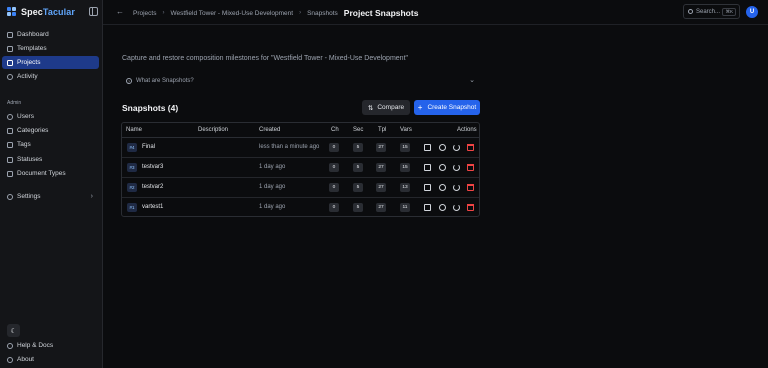 The height and width of the screenshot is (368, 768). I want to click on back-arrow-icon: ←, so click(120, 11).